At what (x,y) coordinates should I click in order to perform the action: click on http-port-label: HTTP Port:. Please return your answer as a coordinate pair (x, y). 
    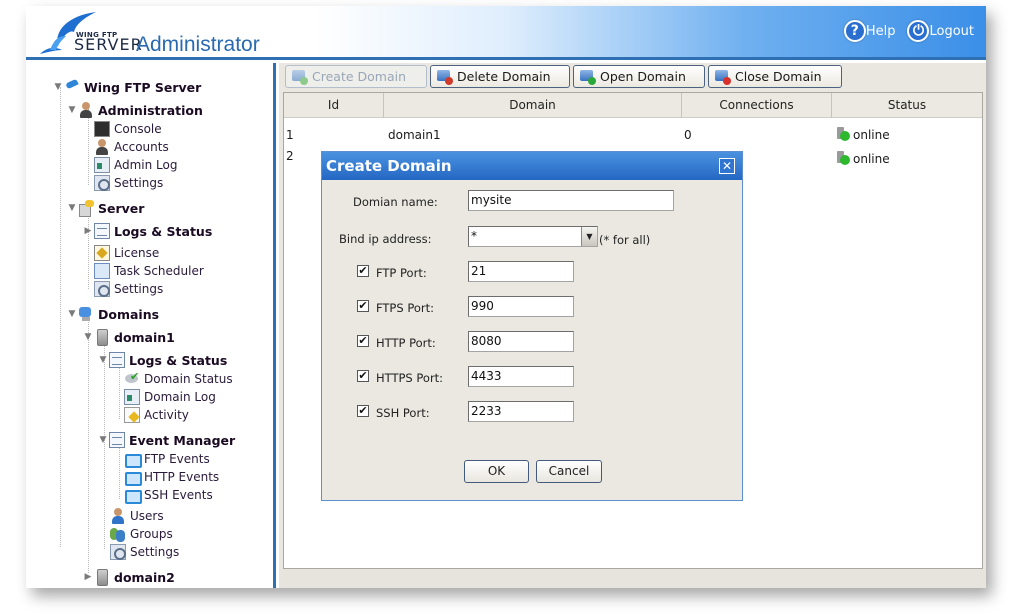
    Looking at the image, I should click on (406, 343).